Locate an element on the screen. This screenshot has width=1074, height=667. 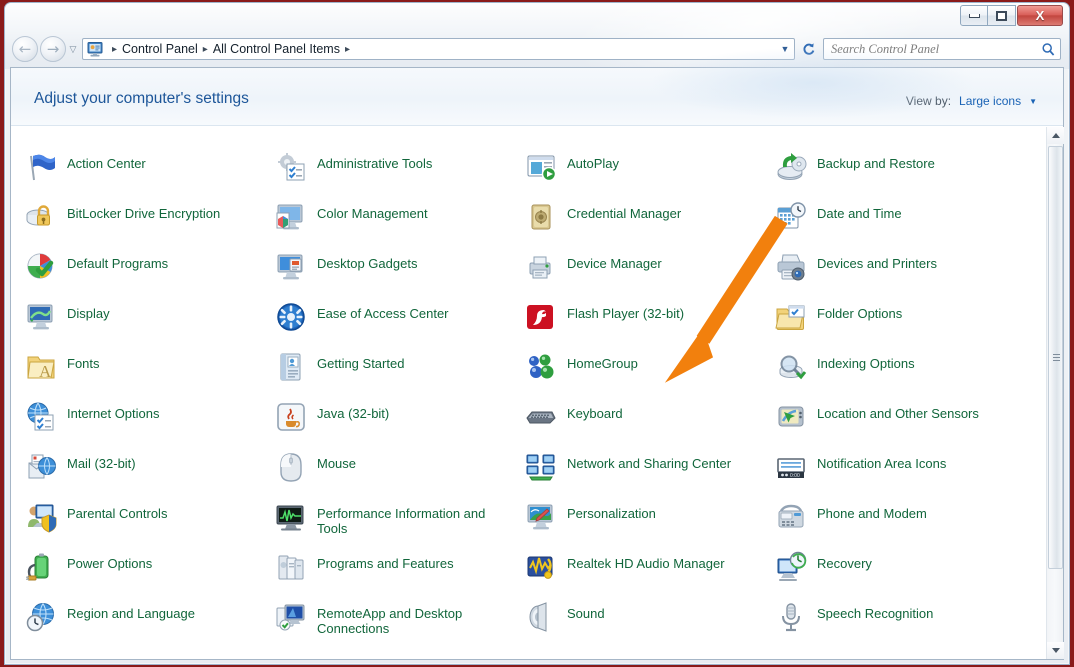
cp-item-speech-recognition: Speech Recognition is located at coordinates (910, 624).